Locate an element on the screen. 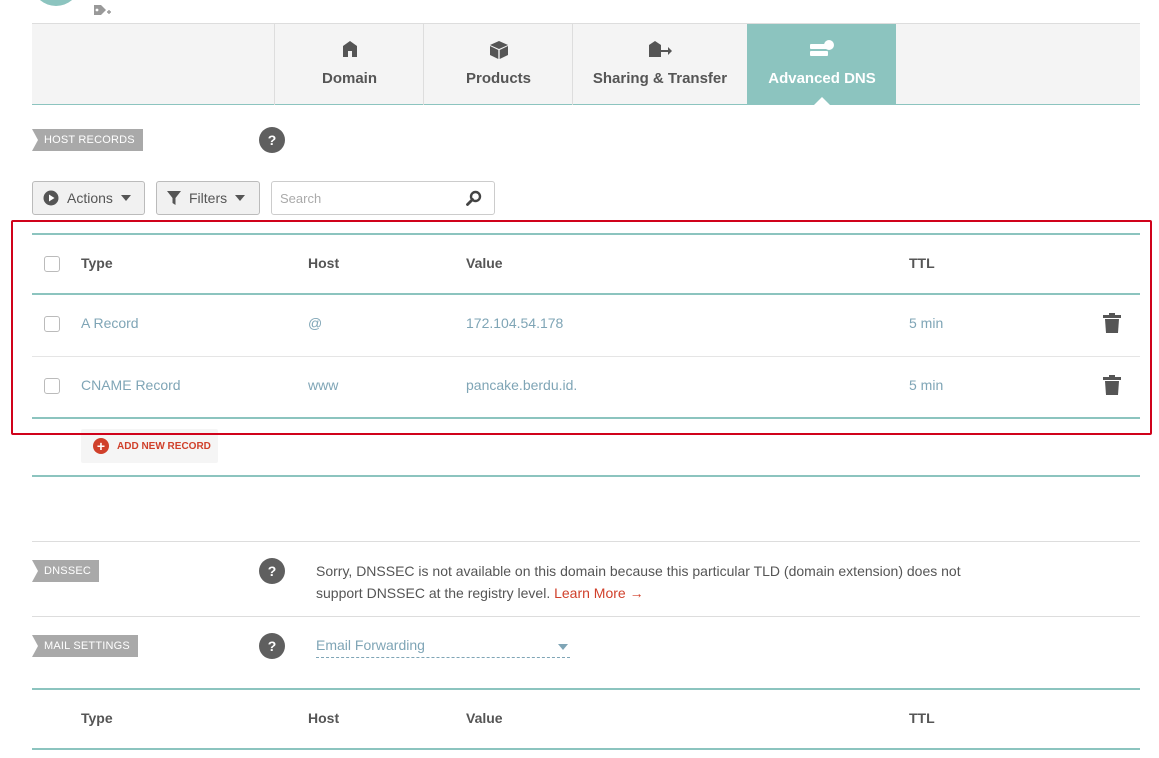 The height and width of the screenshot is (758, 1159). filters-label: Filters is located at coordinates (208, 198).